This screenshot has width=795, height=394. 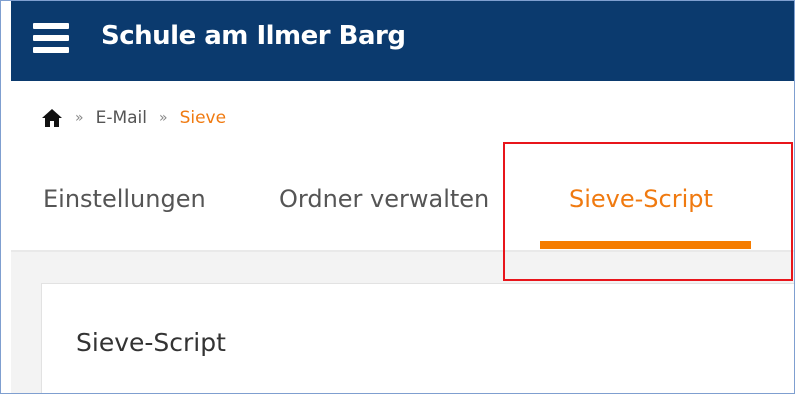 I want to click on site-title: Schule am Ilmer Barg, so click(x=253, y=36).